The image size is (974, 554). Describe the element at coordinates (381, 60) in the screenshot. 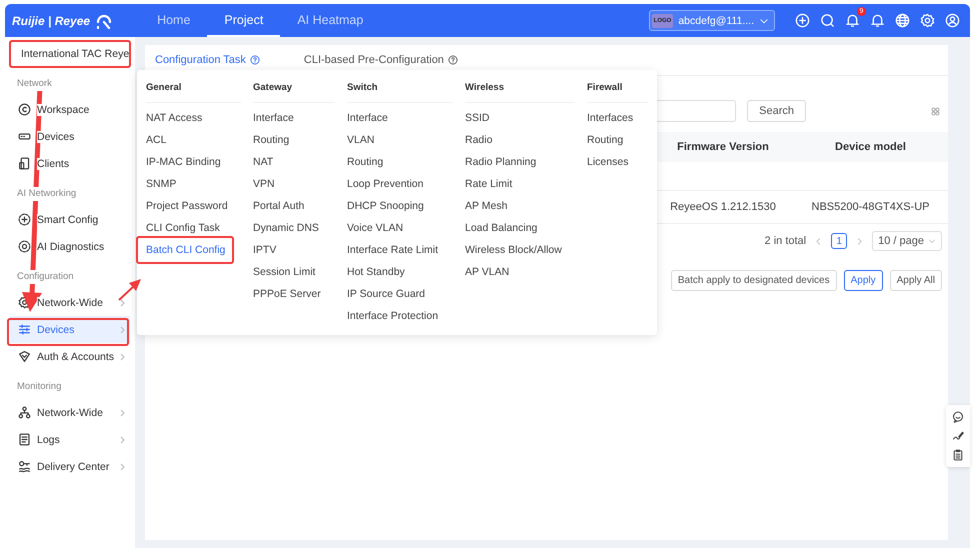

I see `tab: CLI-based Pre-Configuration` at that location.